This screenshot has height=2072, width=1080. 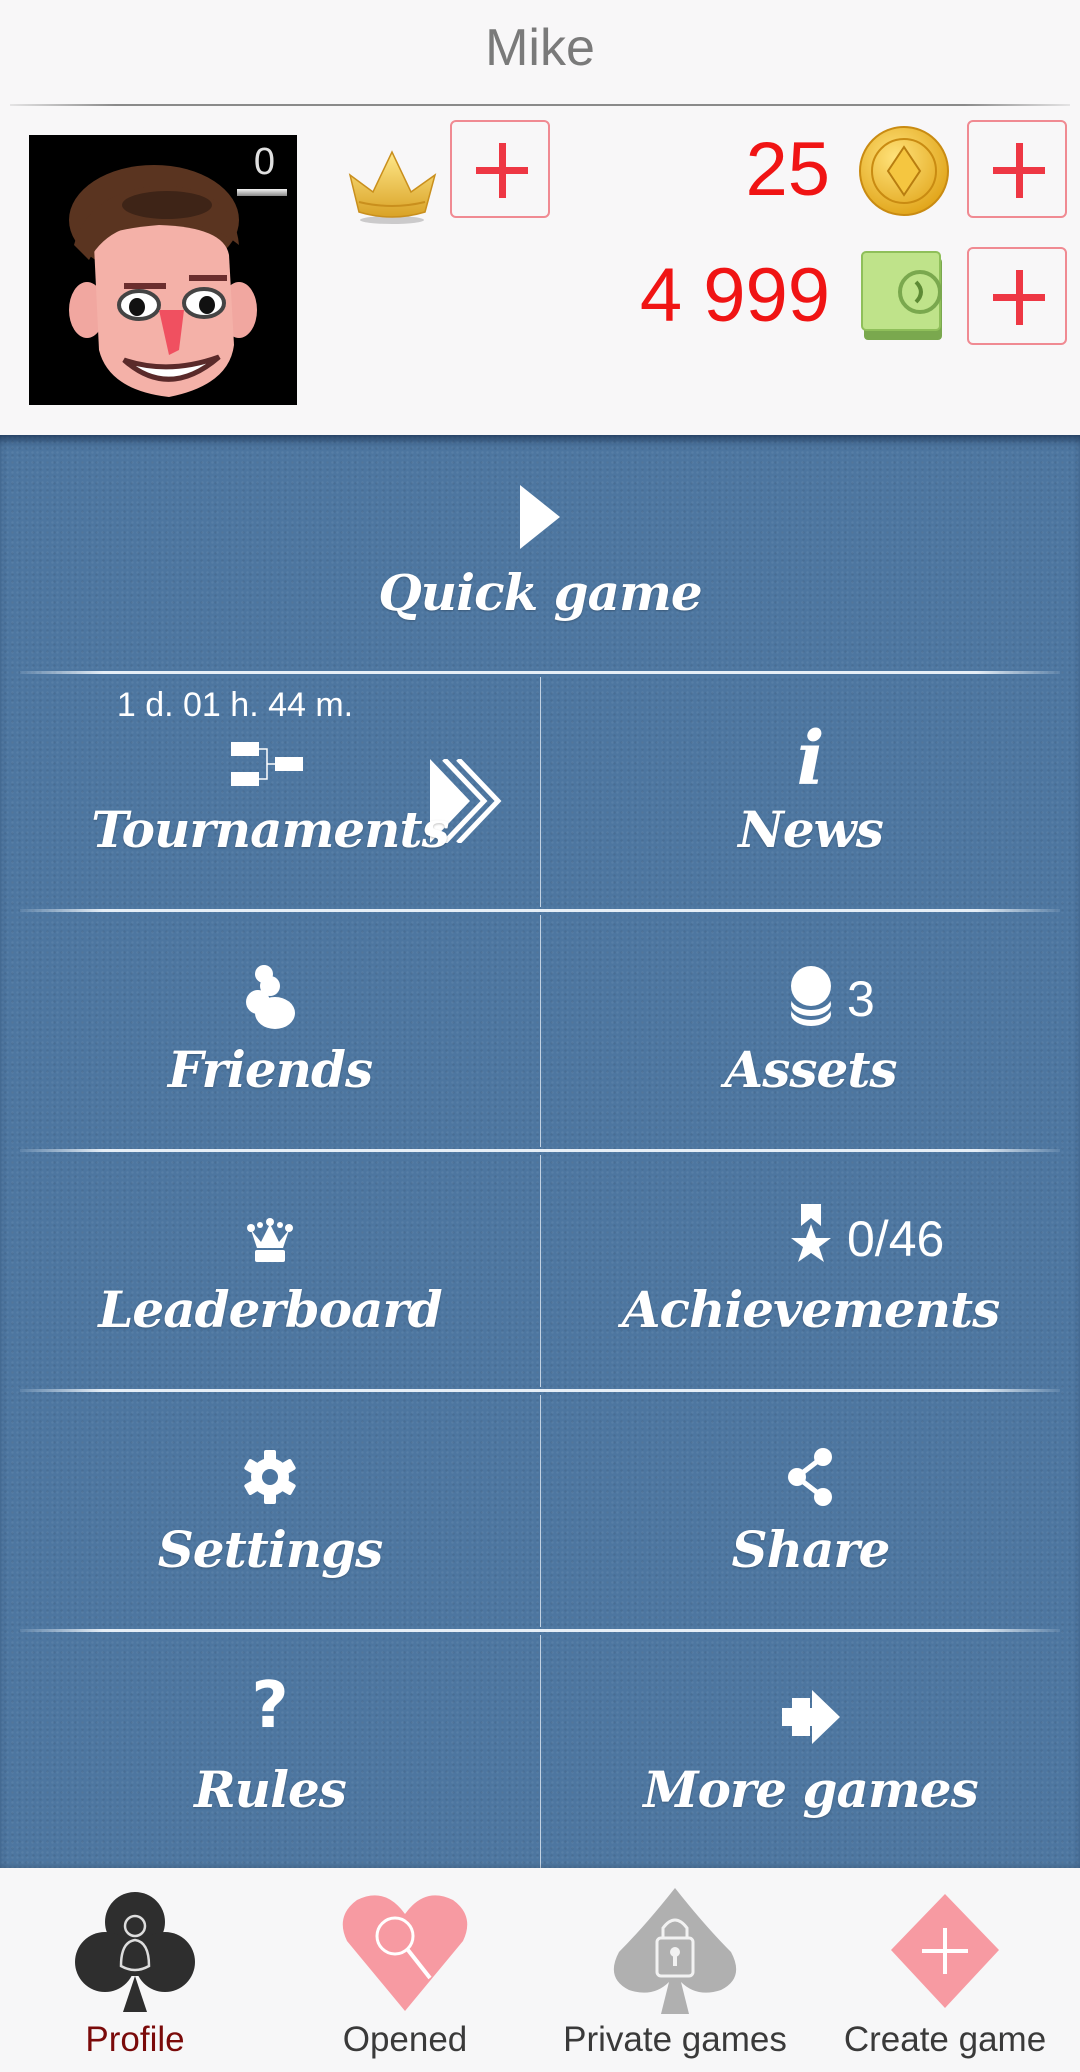 I want to click on level-progress-bar, so click(x=262, y=192).